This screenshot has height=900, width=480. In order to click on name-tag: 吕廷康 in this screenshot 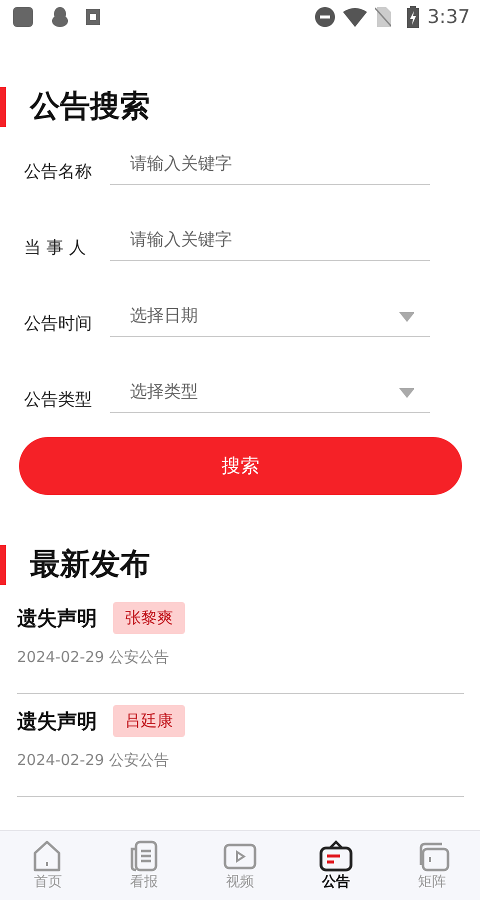, I will do `click(149, 721)`.